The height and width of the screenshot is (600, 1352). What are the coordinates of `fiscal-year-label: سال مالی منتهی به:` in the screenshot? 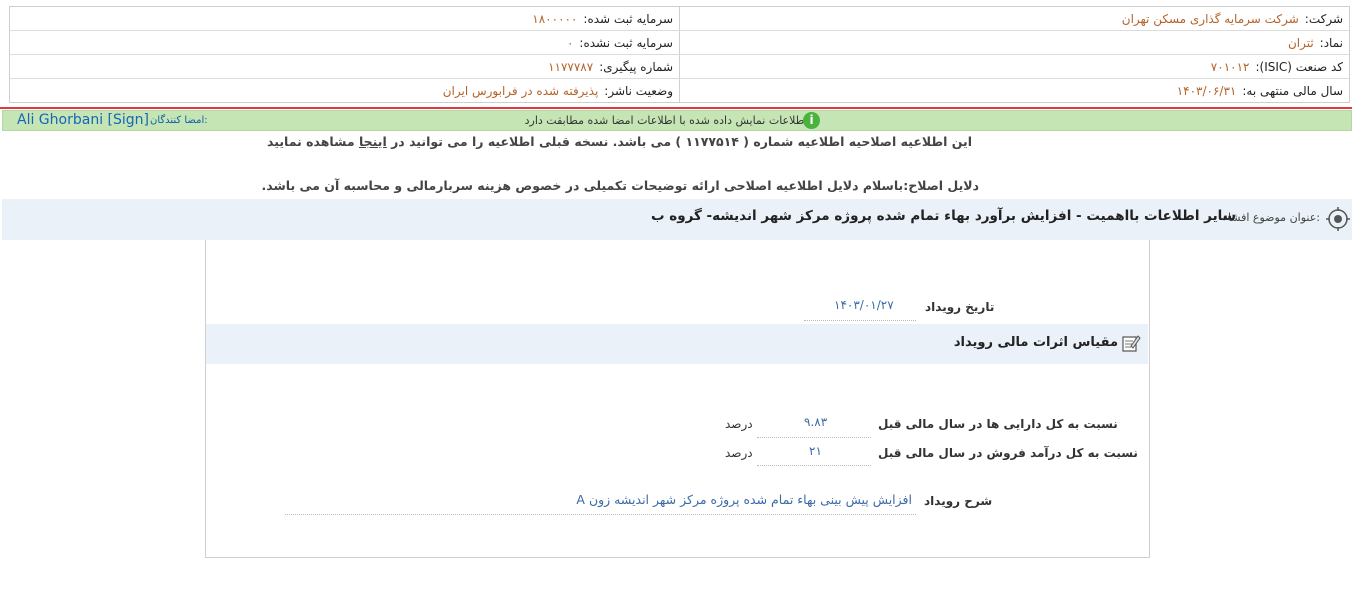 It's located at (1292, 90).